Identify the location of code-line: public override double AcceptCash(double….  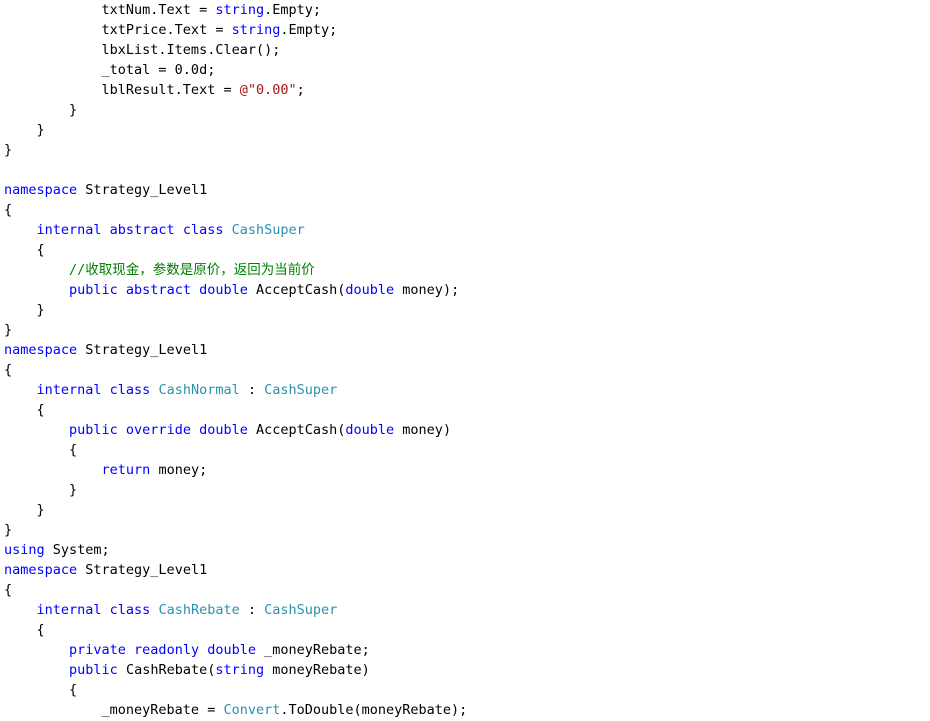
(227, 430).